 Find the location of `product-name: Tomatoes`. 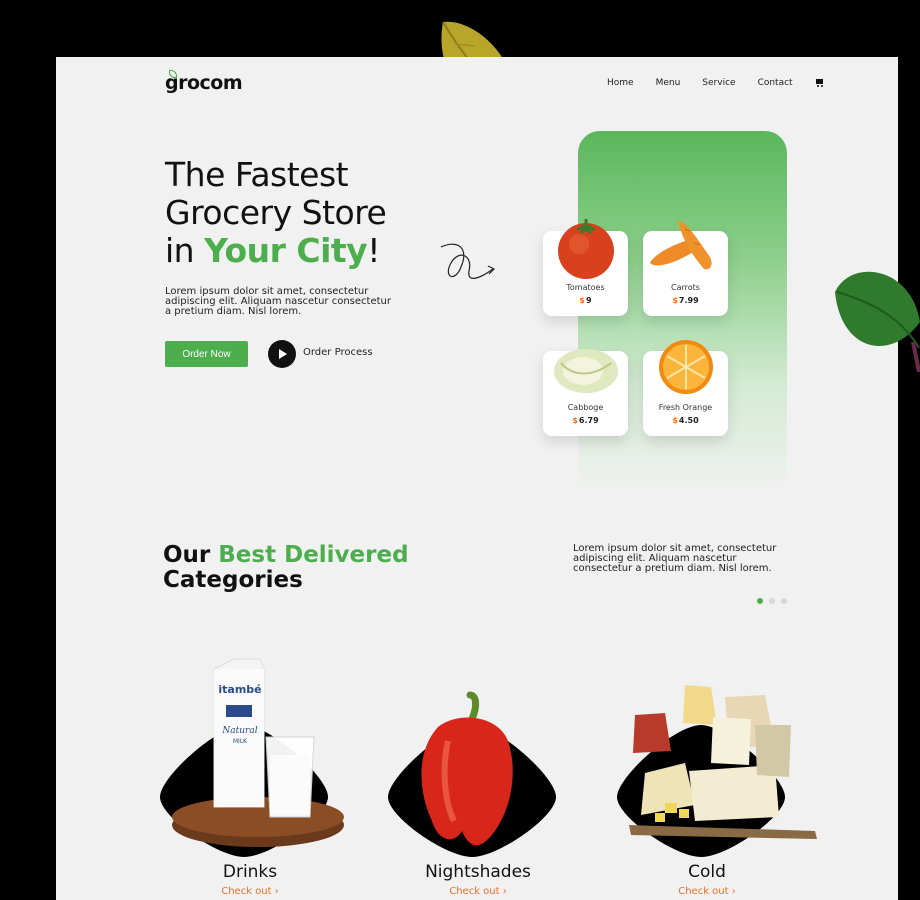

product-name: Tomatoes is located at coordinates (585, 287).